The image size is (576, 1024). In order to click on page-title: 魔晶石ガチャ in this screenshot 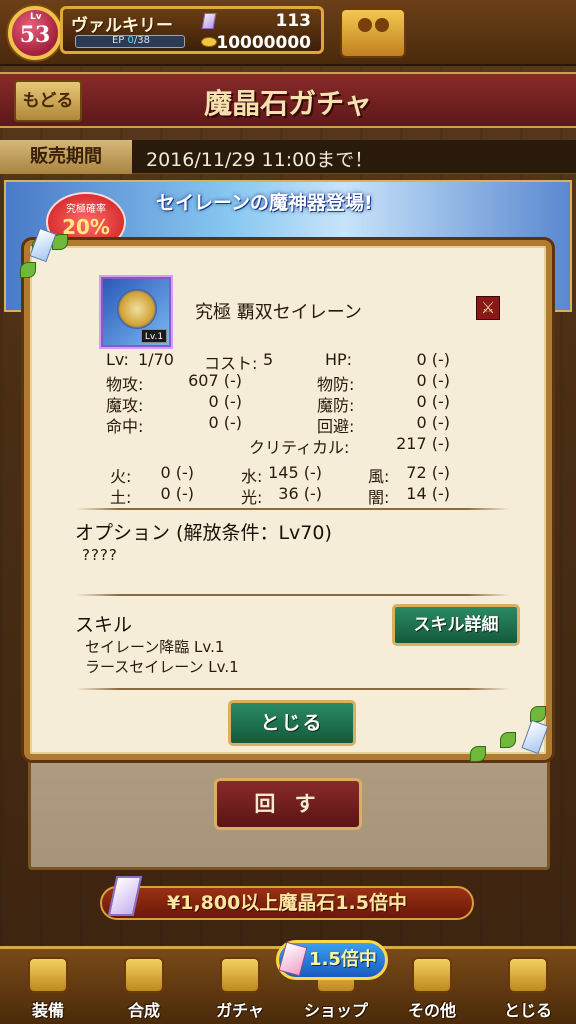, I will do `click(288, 103)`.